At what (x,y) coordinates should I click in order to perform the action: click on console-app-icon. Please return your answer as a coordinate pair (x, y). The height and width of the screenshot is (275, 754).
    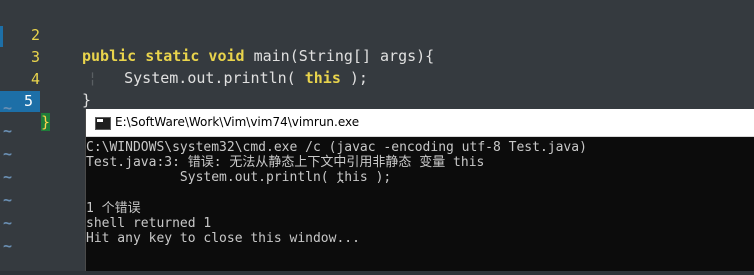
    Looking at the image, I should click on (103, 123).